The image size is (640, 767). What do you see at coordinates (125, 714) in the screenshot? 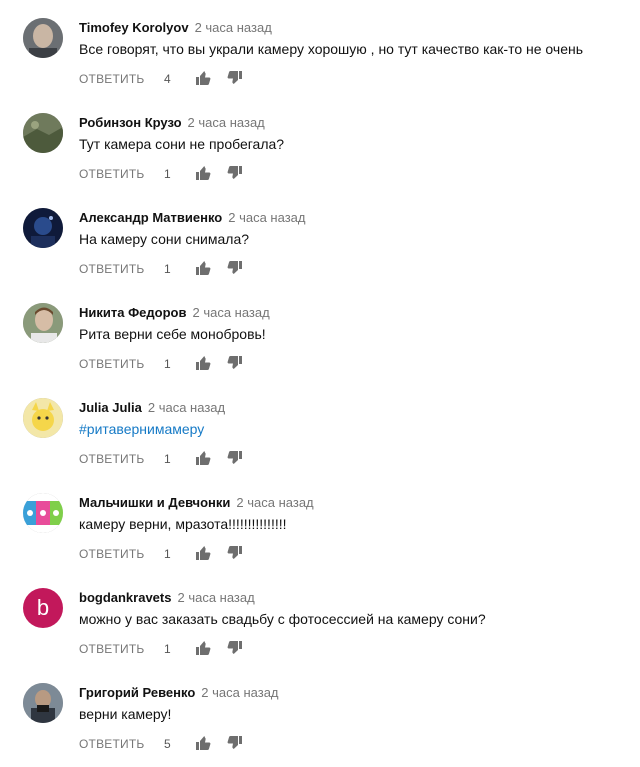
I see `comment-text: верни камеру!` at bounding box center [125, 714].